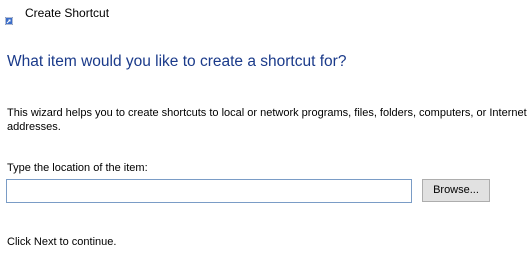  Describe the element at coordinates (9, 19) in the screenshot. I see `shortcut-wizard-icon` at that location.